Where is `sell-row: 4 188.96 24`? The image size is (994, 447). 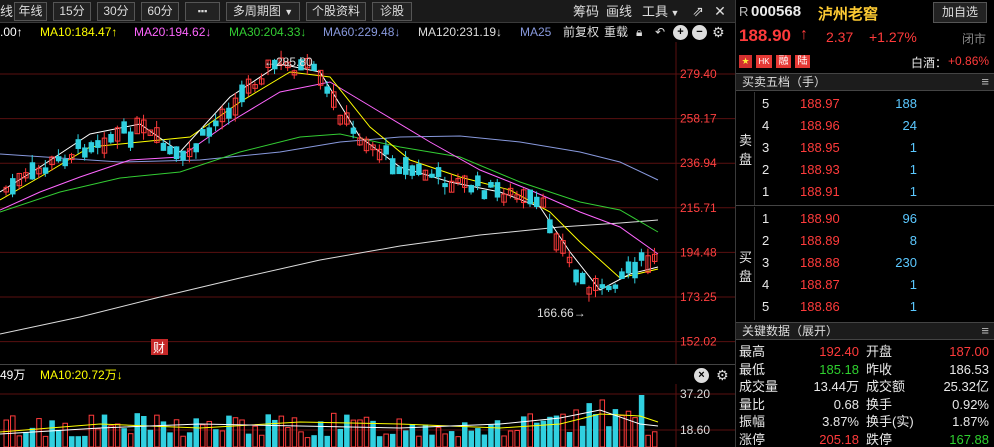 sell-row: 4 188.96 24 is located at coordinates (865, 126).